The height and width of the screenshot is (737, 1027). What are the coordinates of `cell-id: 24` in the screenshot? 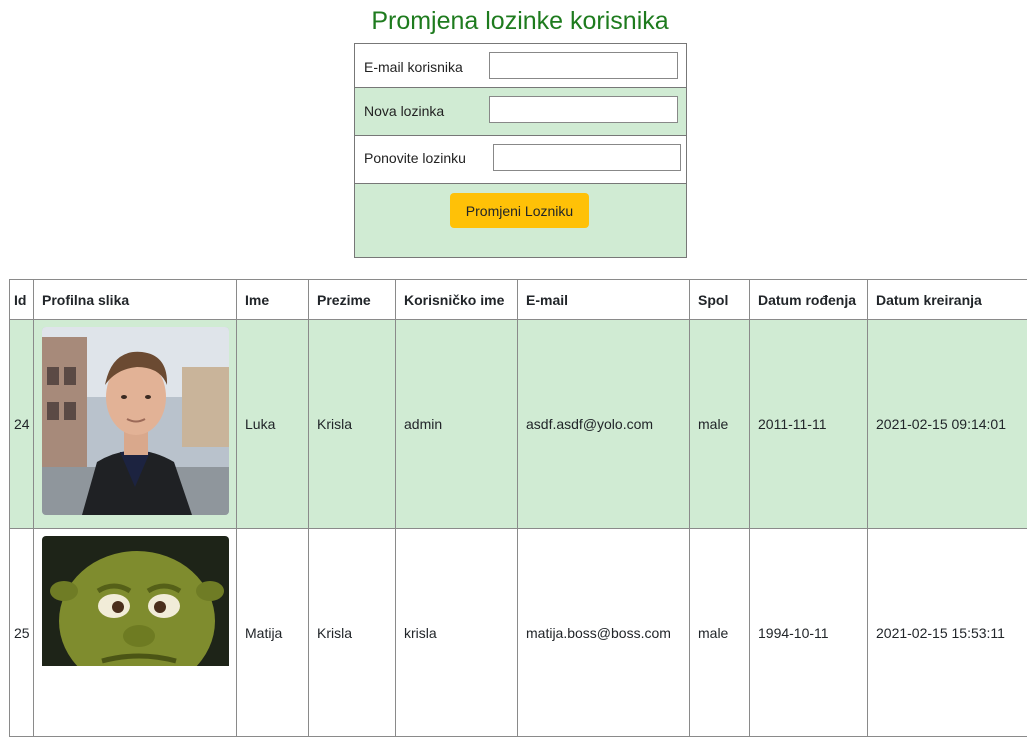 It's located at (22, 424).